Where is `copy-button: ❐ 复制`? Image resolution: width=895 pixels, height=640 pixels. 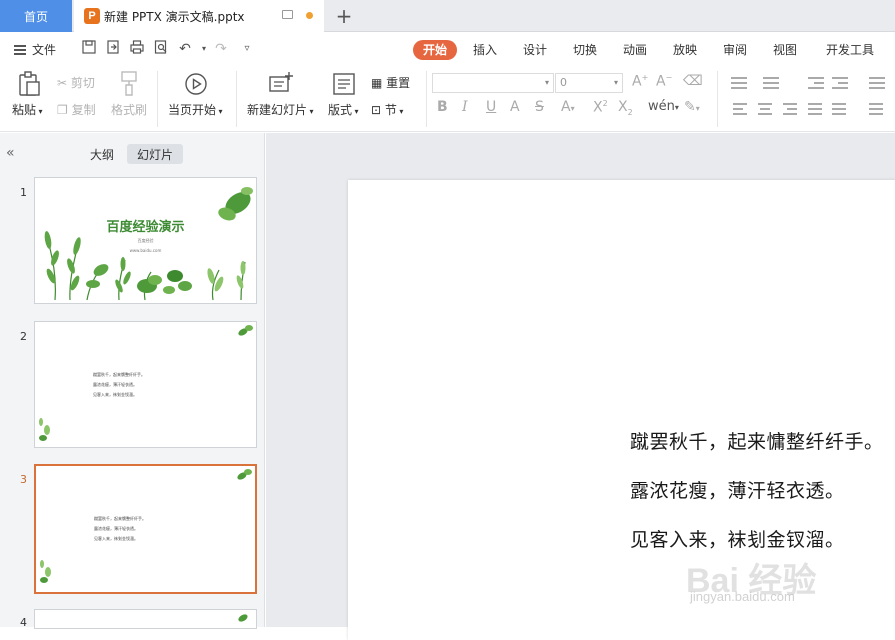
copy-button: ❐ 复制 is located at coordinates (76, 109).